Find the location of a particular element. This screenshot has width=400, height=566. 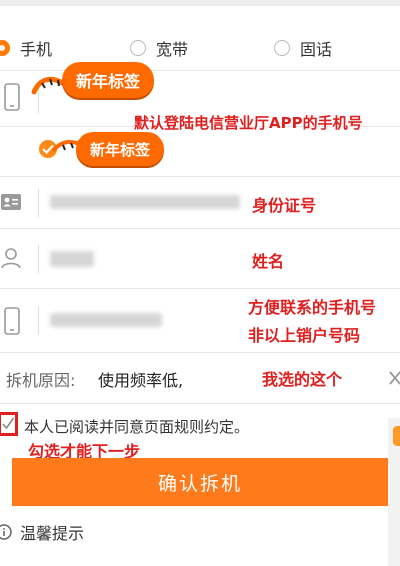

agreement-text: 本人已阅读并同意页面规则约定。 is located at coordinates (136, 426).